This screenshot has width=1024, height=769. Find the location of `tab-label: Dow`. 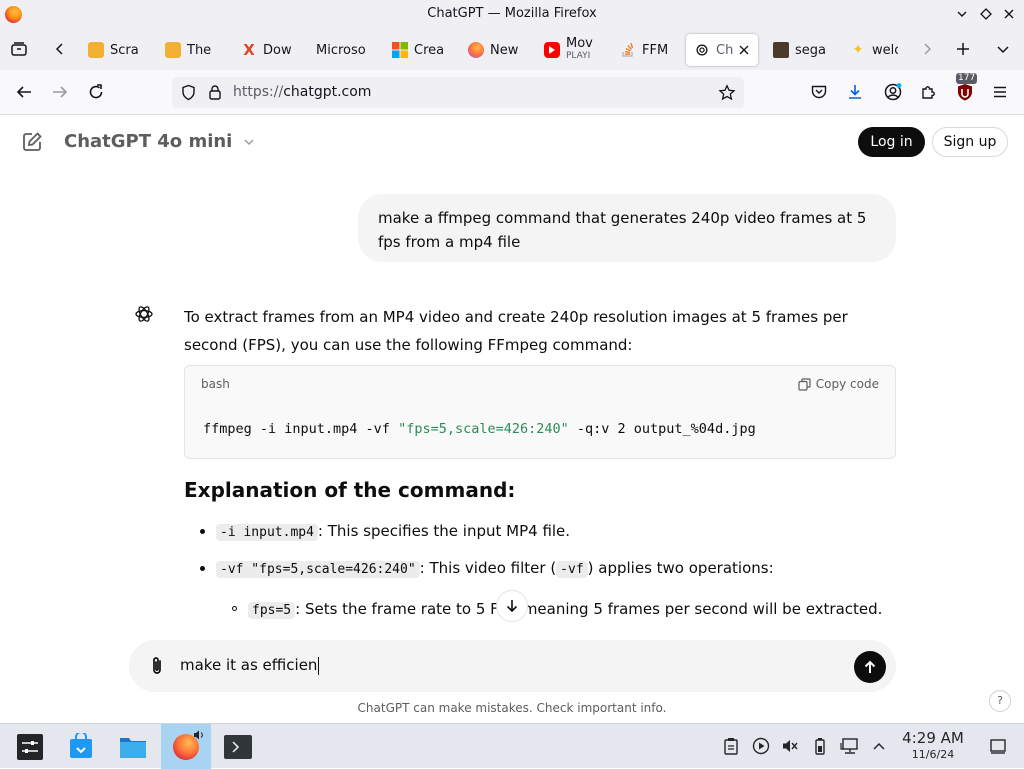

tab-label: Dow is located at coordinates (277, 50).